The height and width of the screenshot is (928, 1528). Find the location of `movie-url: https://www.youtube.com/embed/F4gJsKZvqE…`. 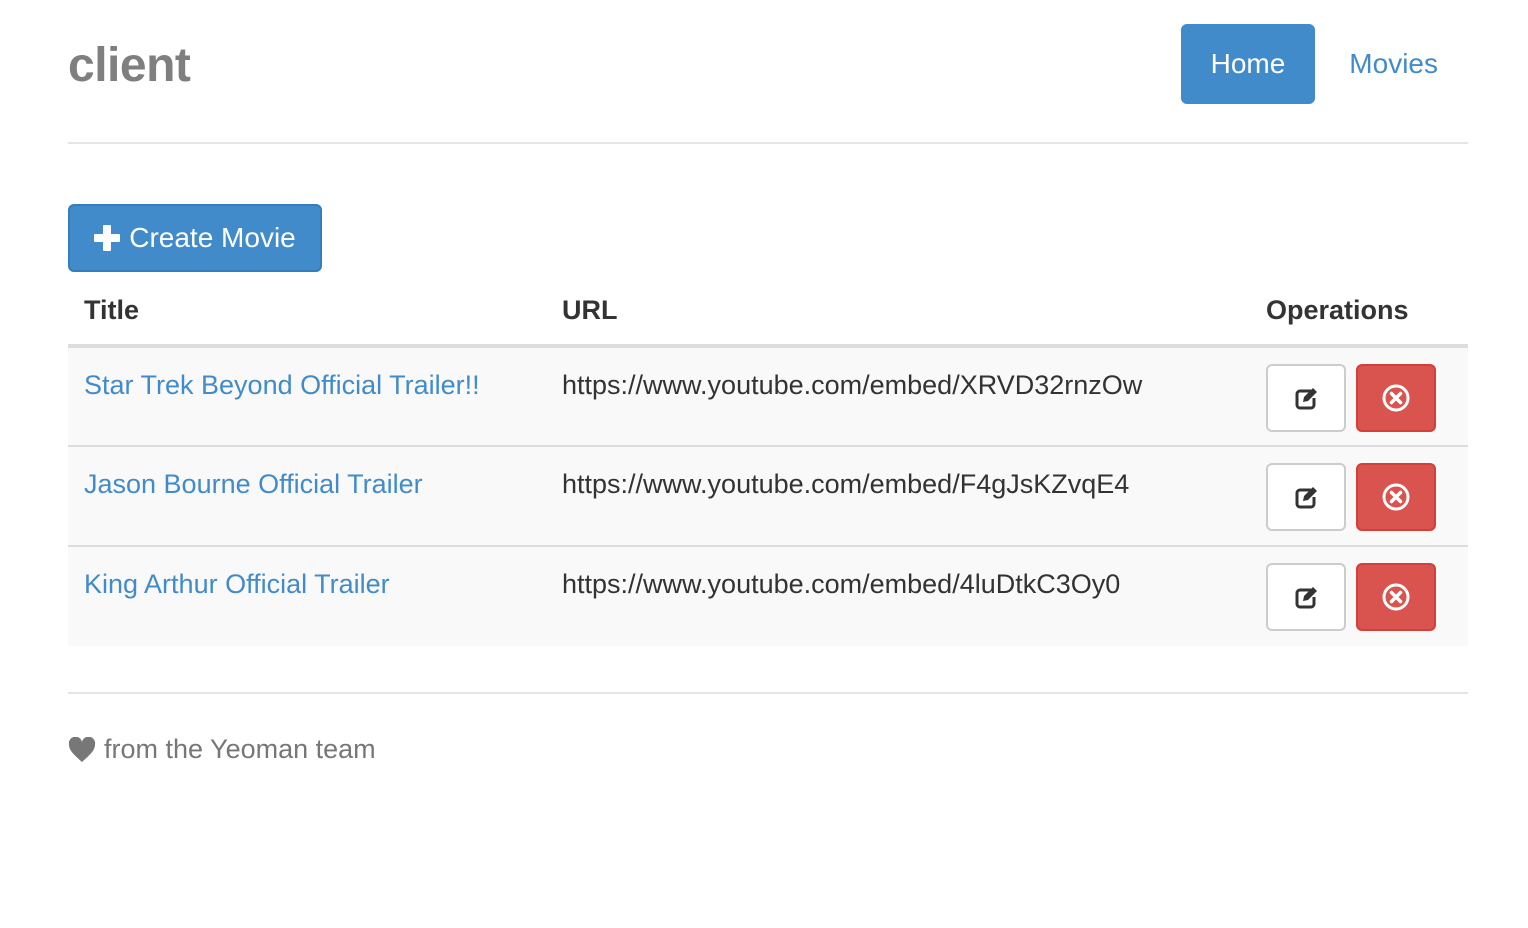

movie-url: https://www.youtube.com/embed/F4gJsKZvqE… is located at coordinates (846, 484).